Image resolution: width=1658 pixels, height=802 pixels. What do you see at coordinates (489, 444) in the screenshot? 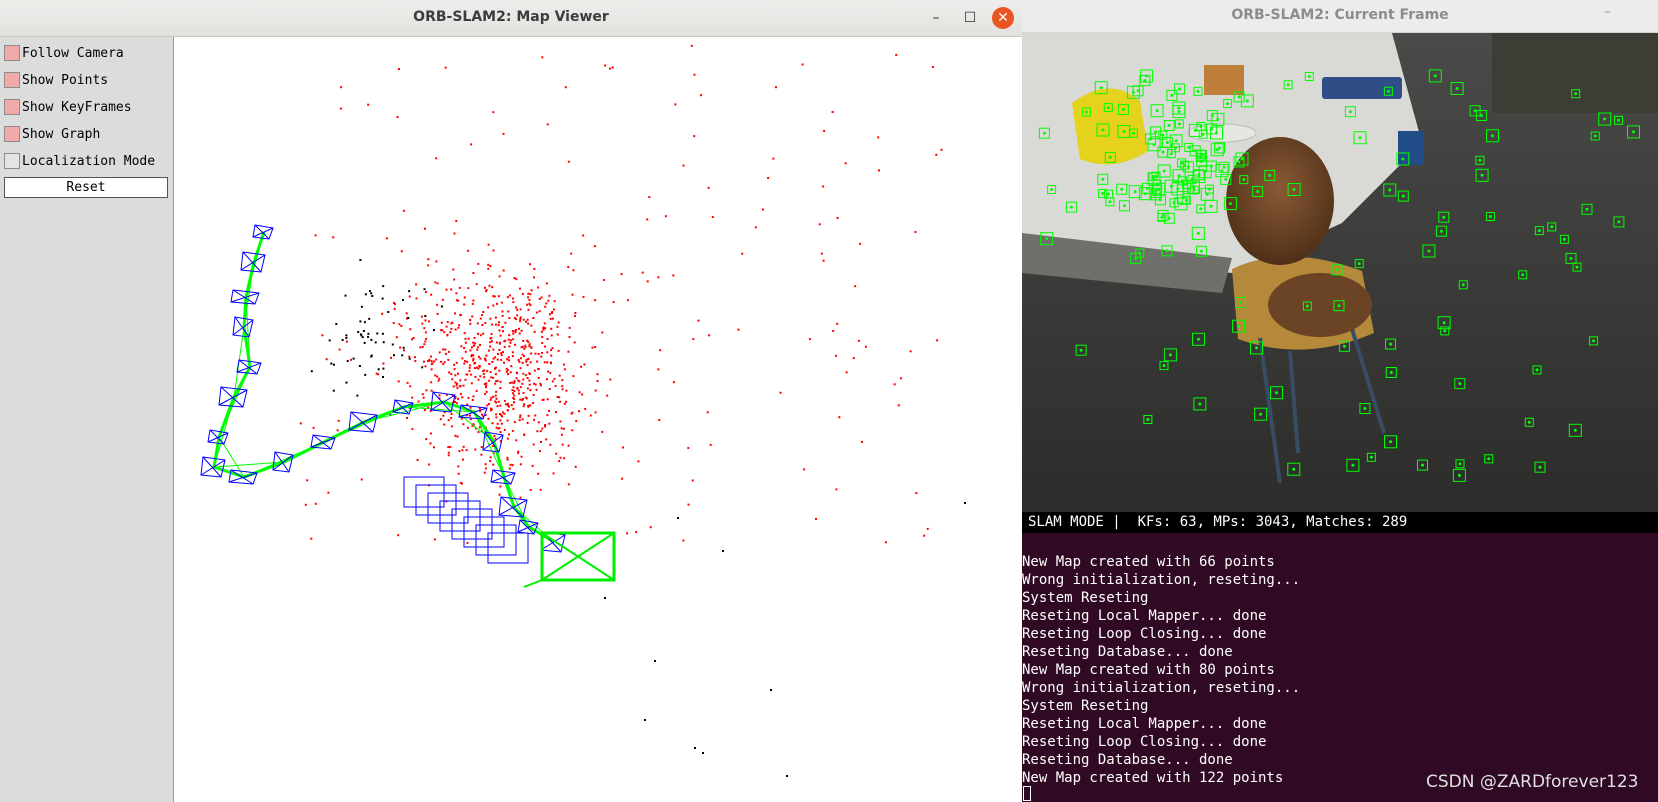
I see `covisibility-graph-edge` at bounding box center [489, 444].